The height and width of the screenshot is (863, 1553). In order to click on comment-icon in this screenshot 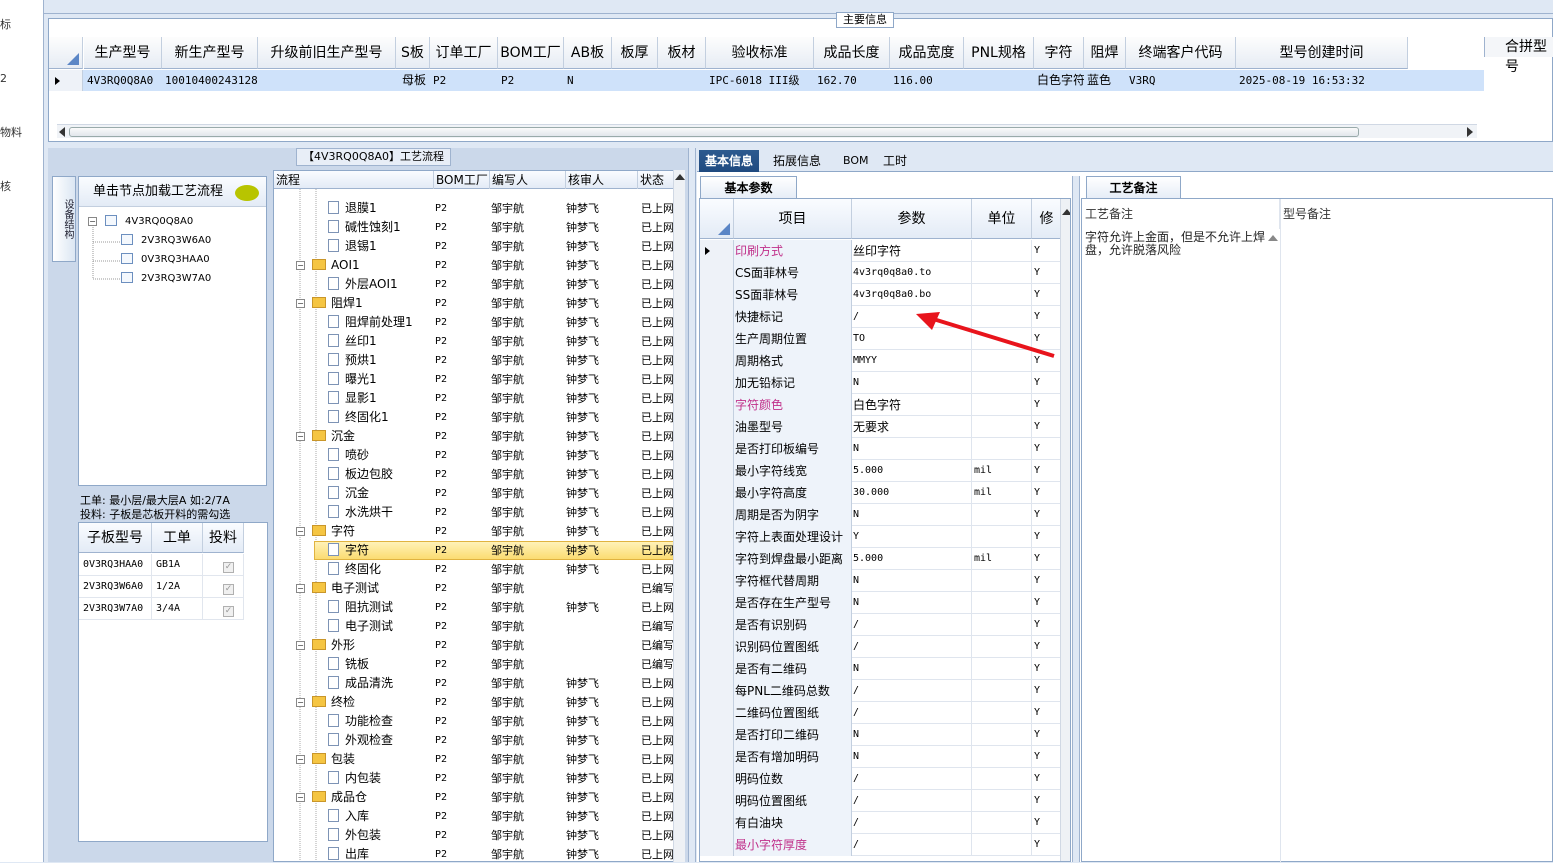, I will do `click(247, 193)`.